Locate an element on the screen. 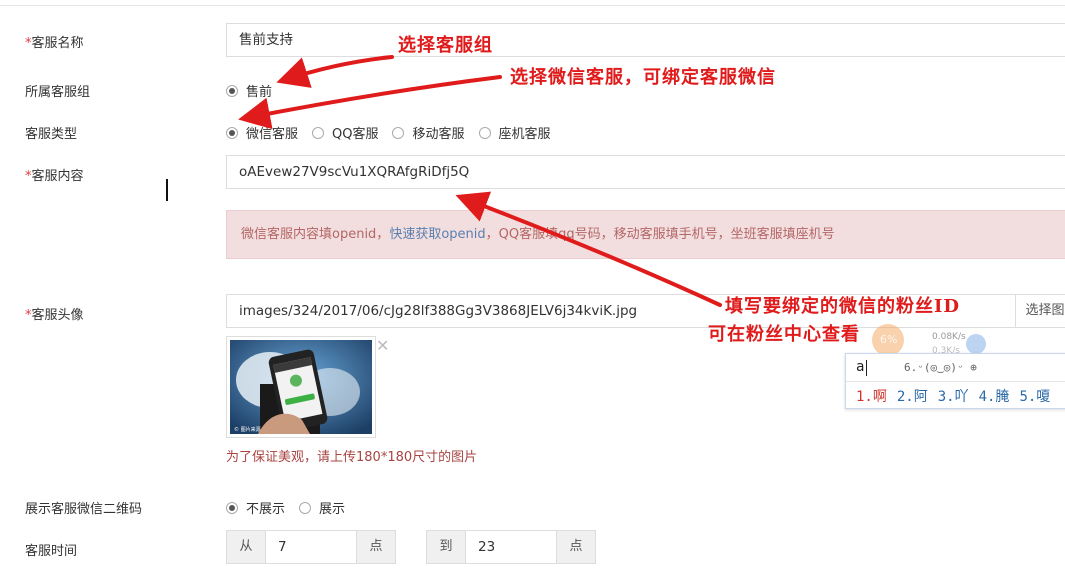  arrow-to-content is located at coordinates (588, 249).